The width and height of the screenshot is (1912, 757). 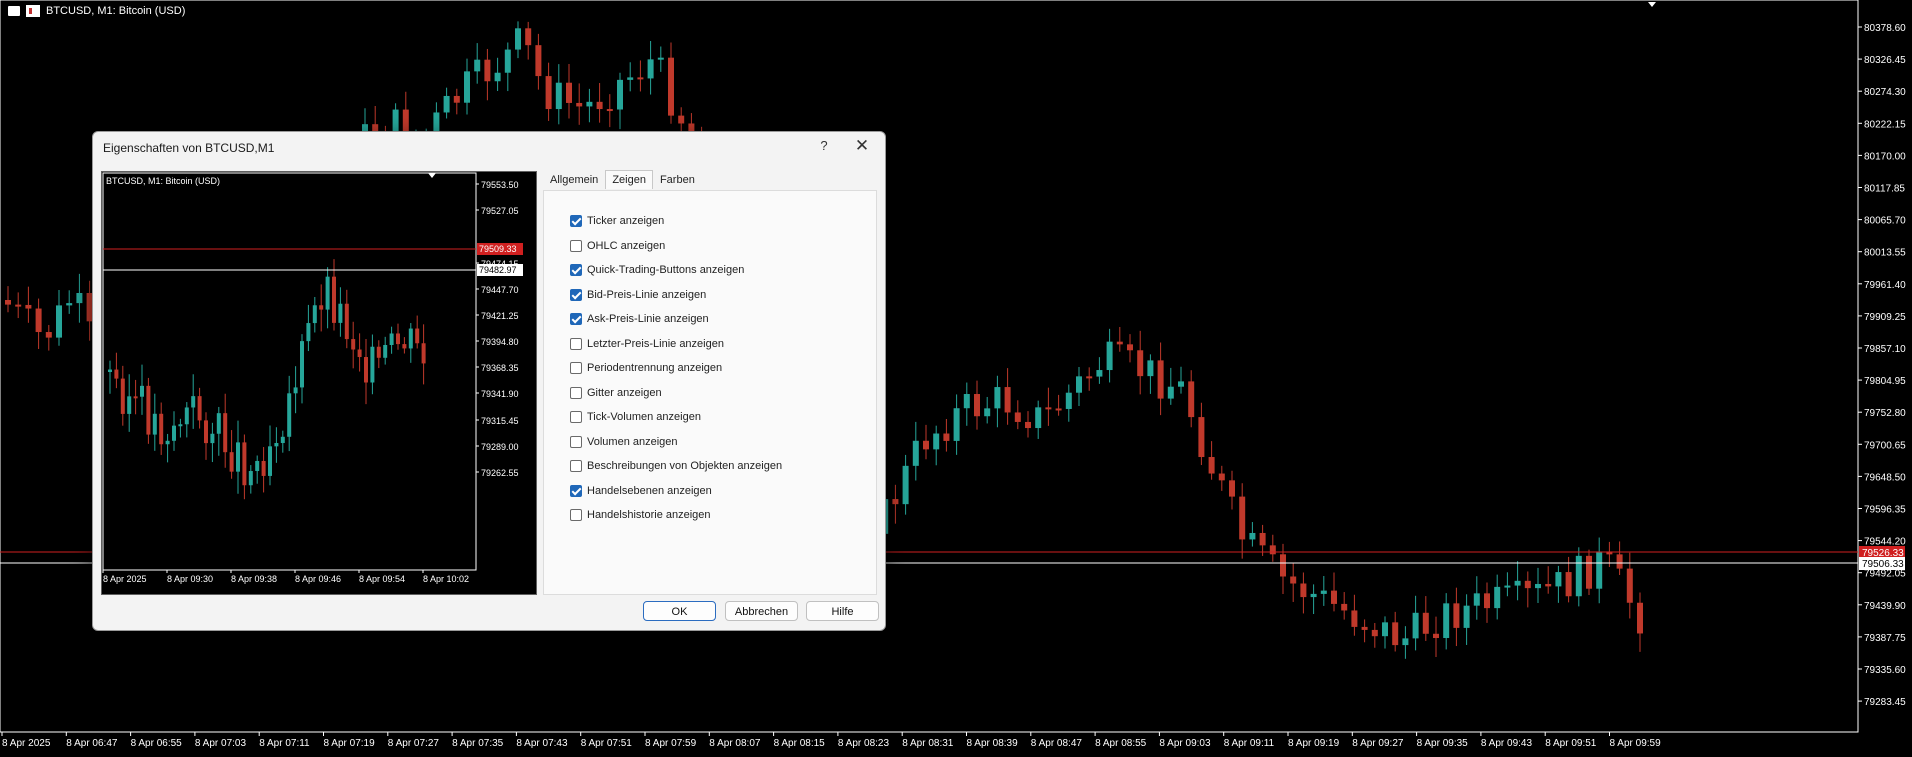 I want to click on price-tick-label: 80013.55, so click(x=1885, y=253).